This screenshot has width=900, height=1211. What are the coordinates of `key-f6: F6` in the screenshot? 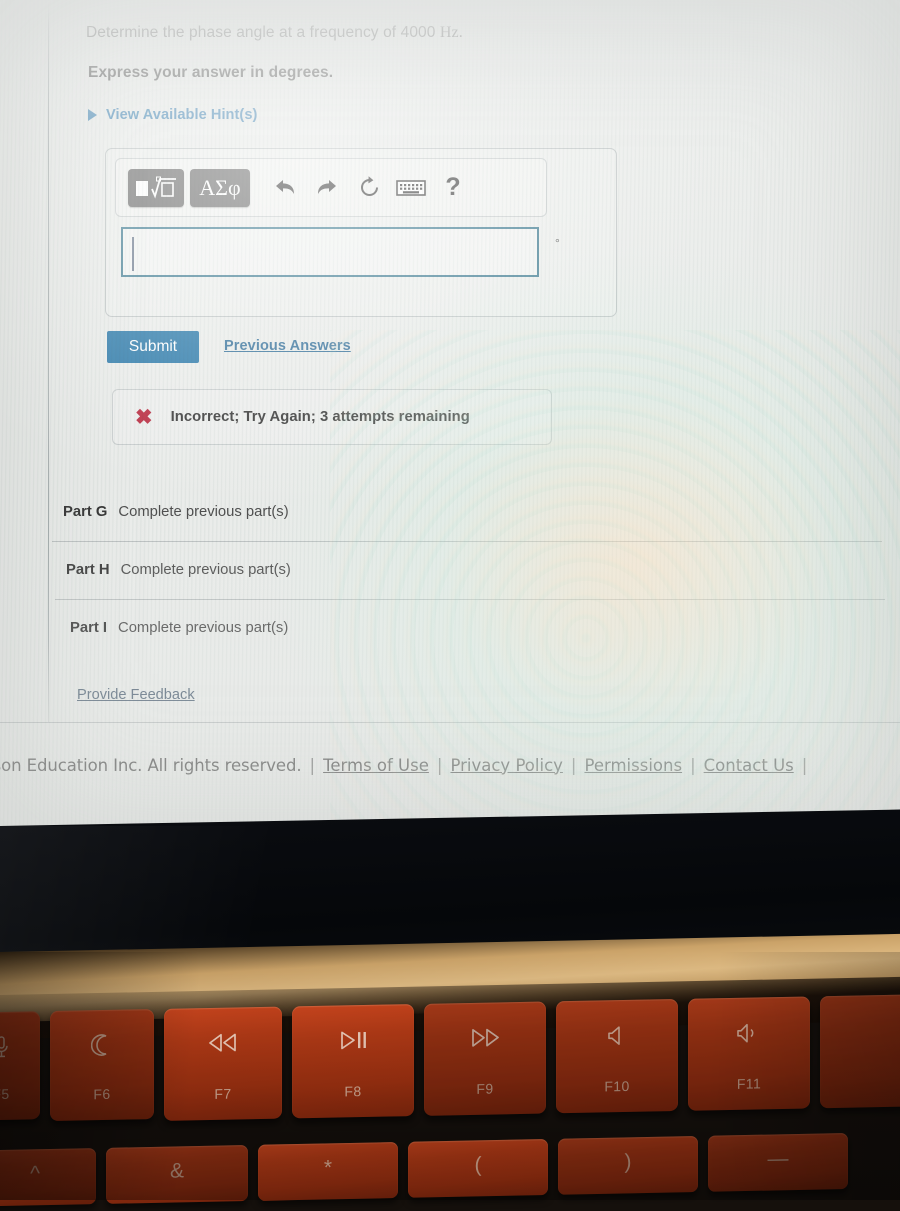 It's located at (102, 1065).